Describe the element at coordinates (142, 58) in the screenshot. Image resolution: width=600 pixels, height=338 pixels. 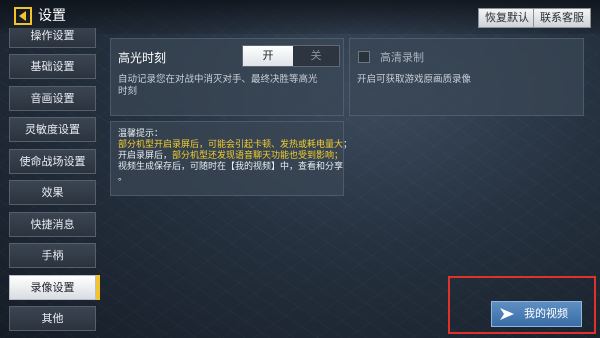
I see `highlight-moments-title: 高光时刻` at that location.